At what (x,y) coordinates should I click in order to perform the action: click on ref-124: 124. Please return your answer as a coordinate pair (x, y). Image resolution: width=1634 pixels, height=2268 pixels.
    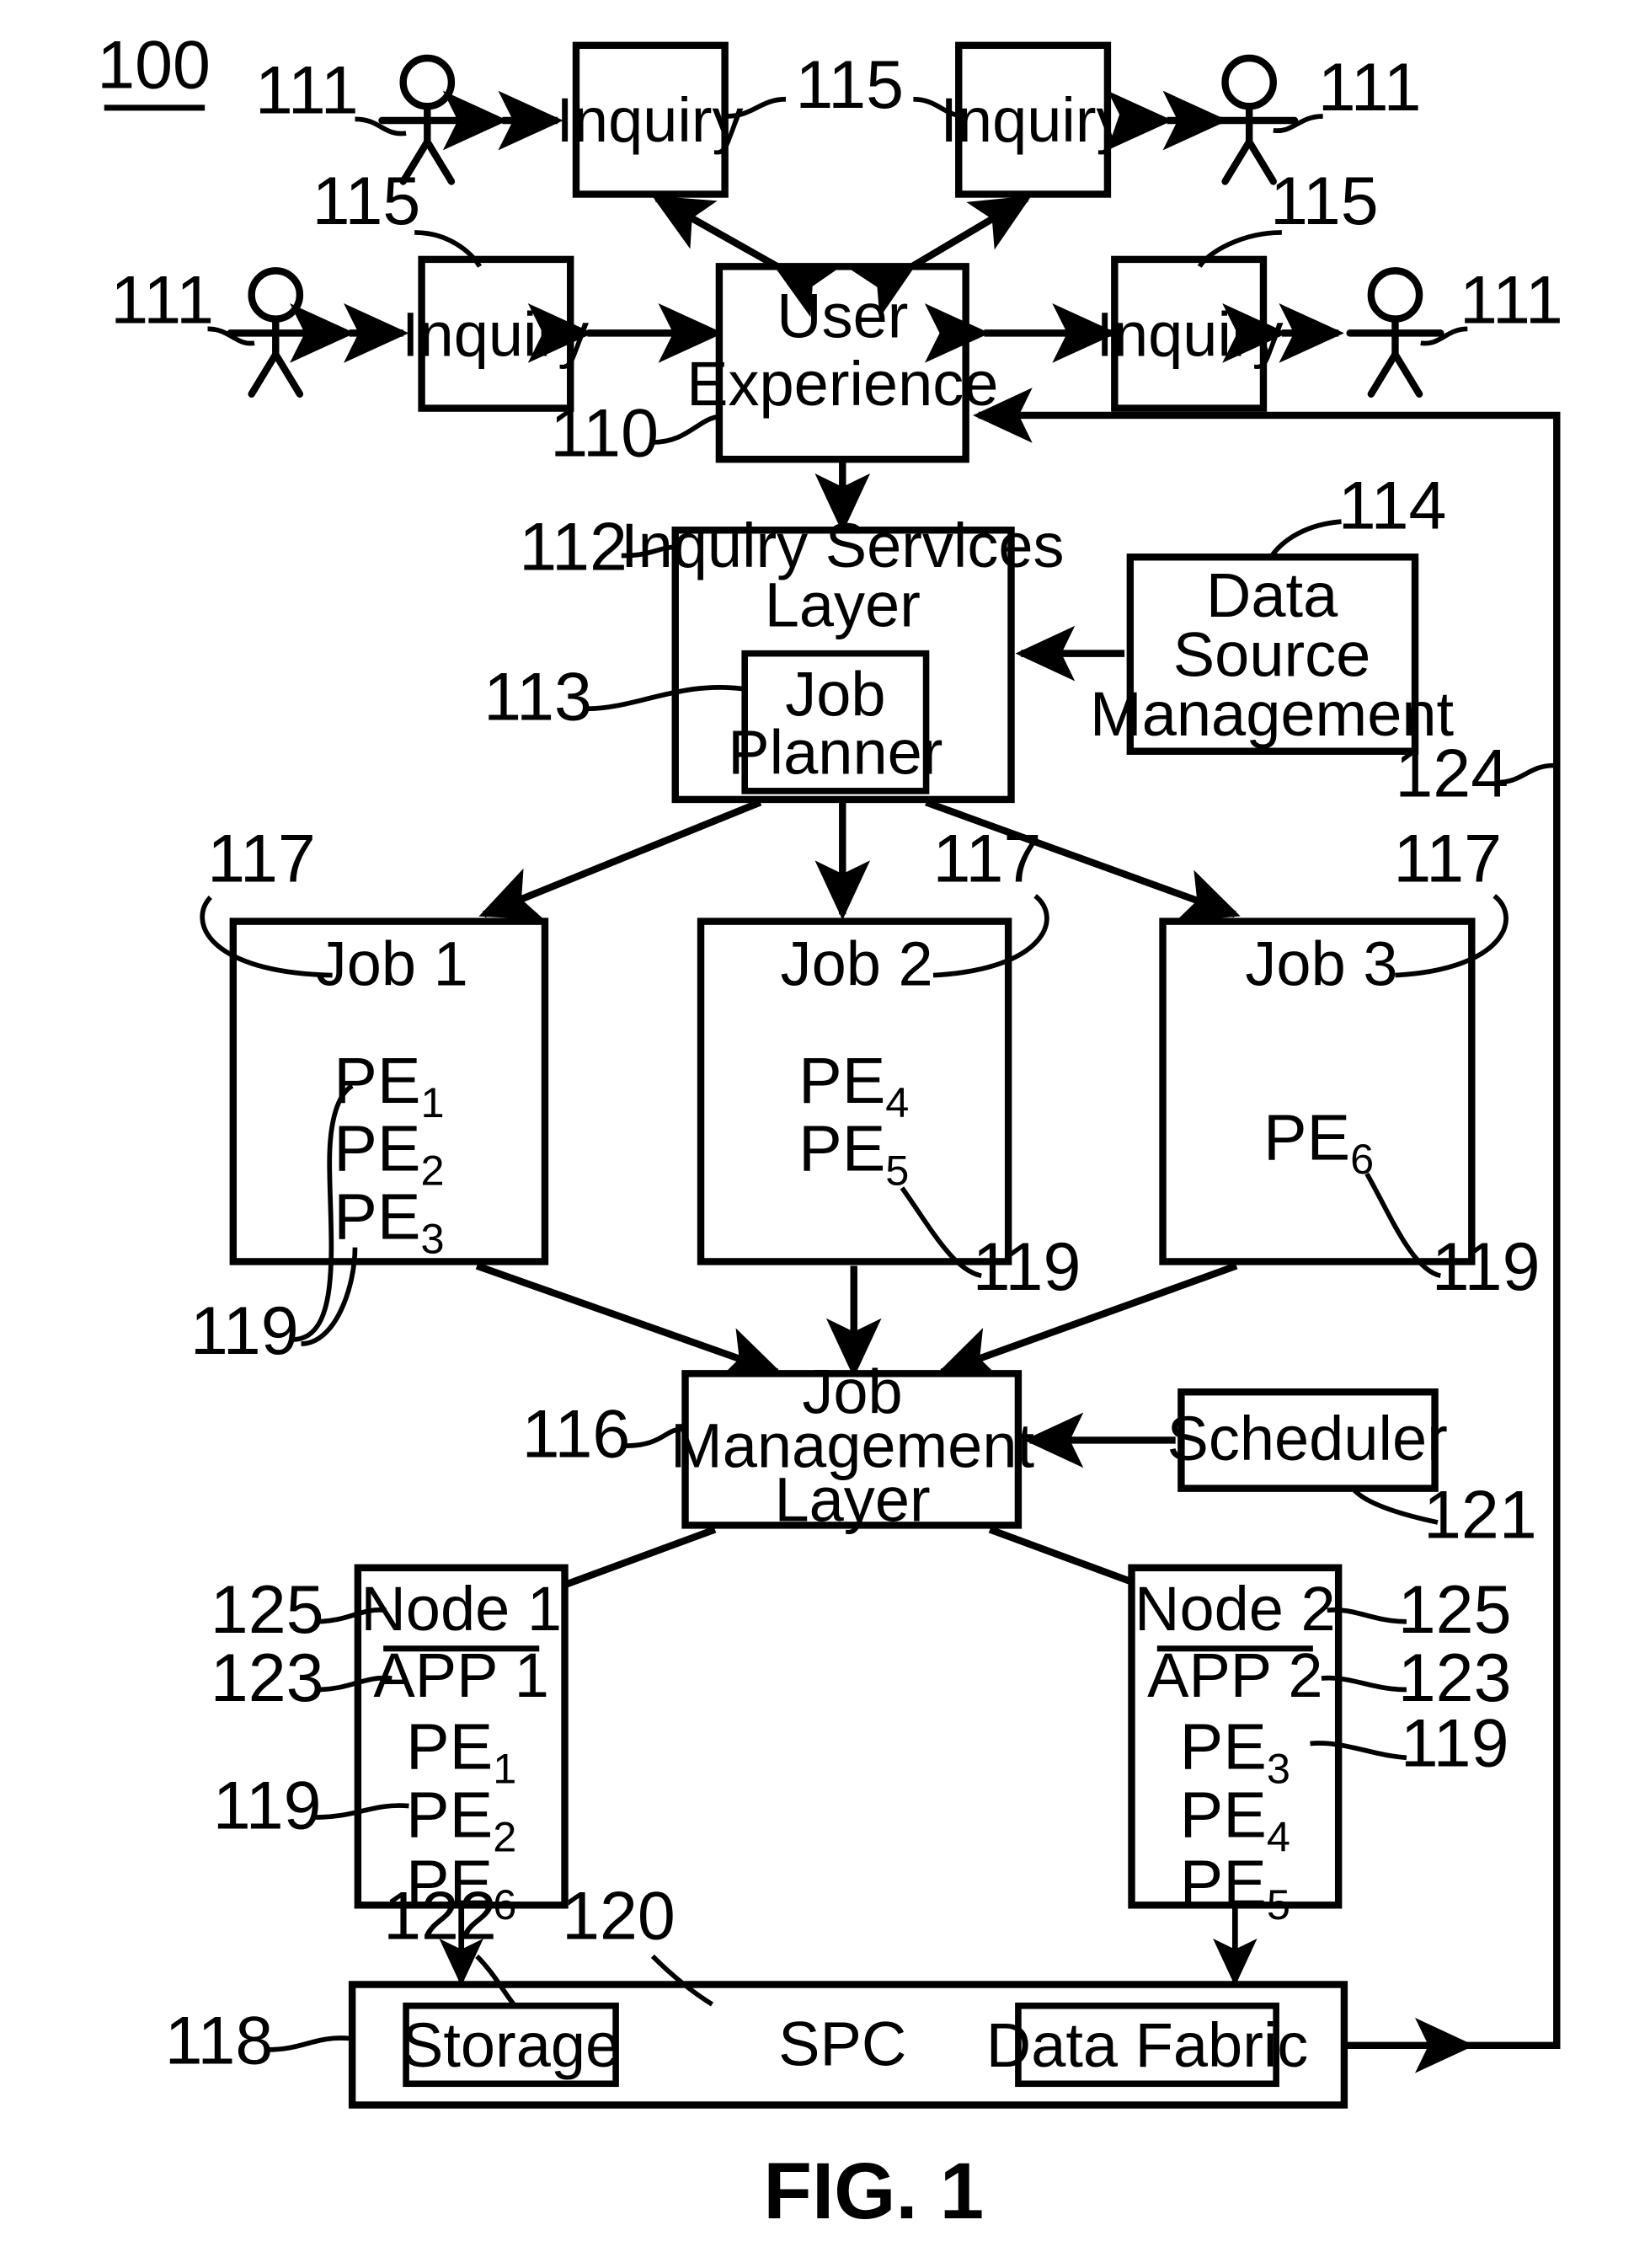
    Looking at the image, I should click on (1452, 774).